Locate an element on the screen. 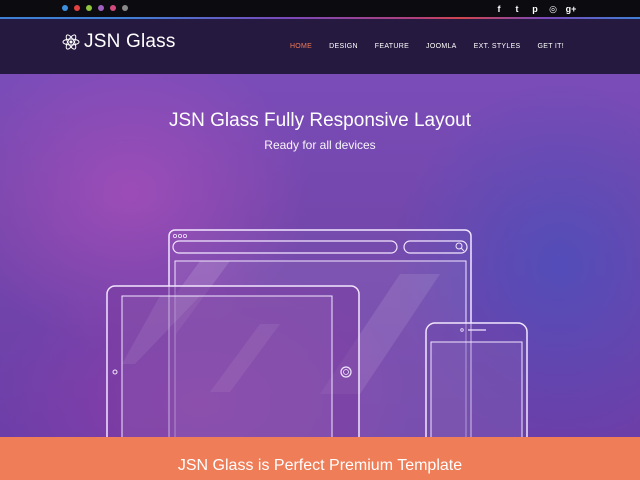 The image size is (640, 480). color-dot-blue is located at coordinates (65, 8).